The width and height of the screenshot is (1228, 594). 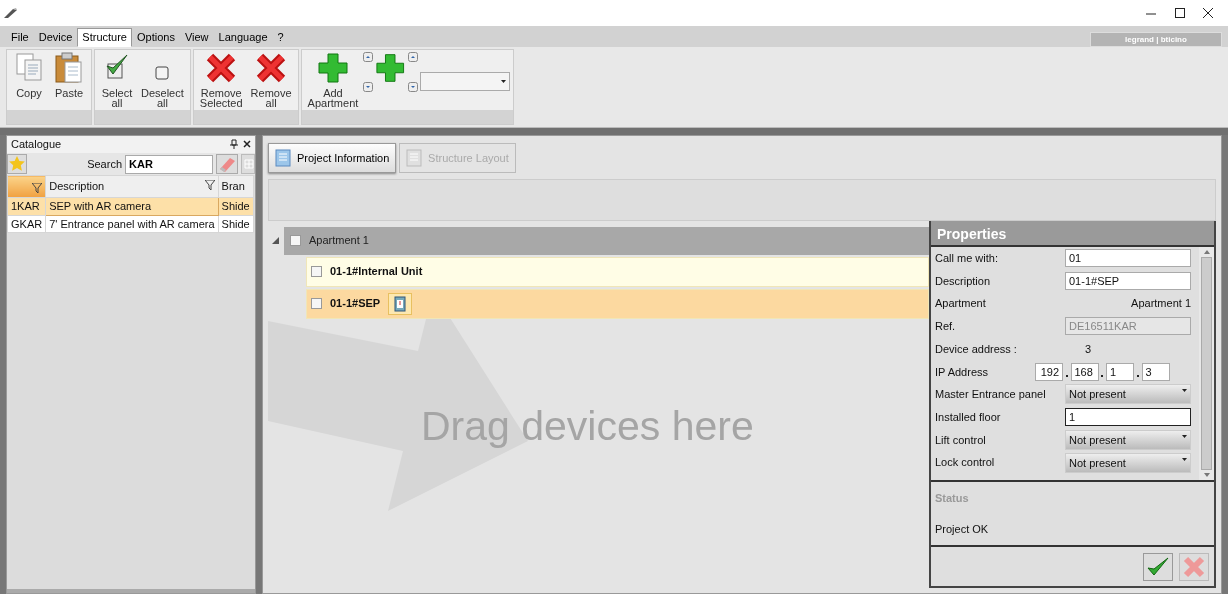 I want to click on checkbox-icon, so click(x=162, y=73).